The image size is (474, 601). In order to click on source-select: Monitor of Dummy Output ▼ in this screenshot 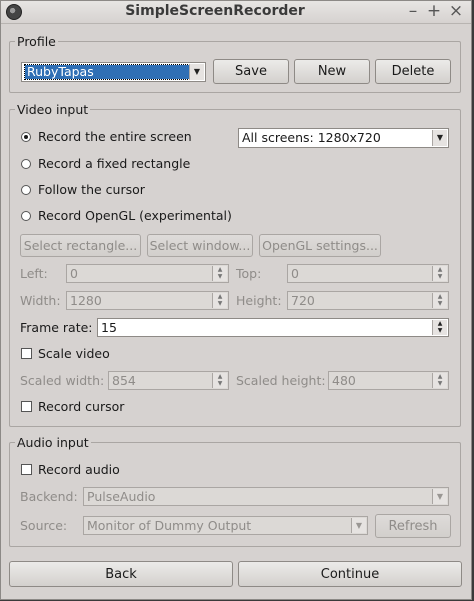, I will do `click(225, 525)`.